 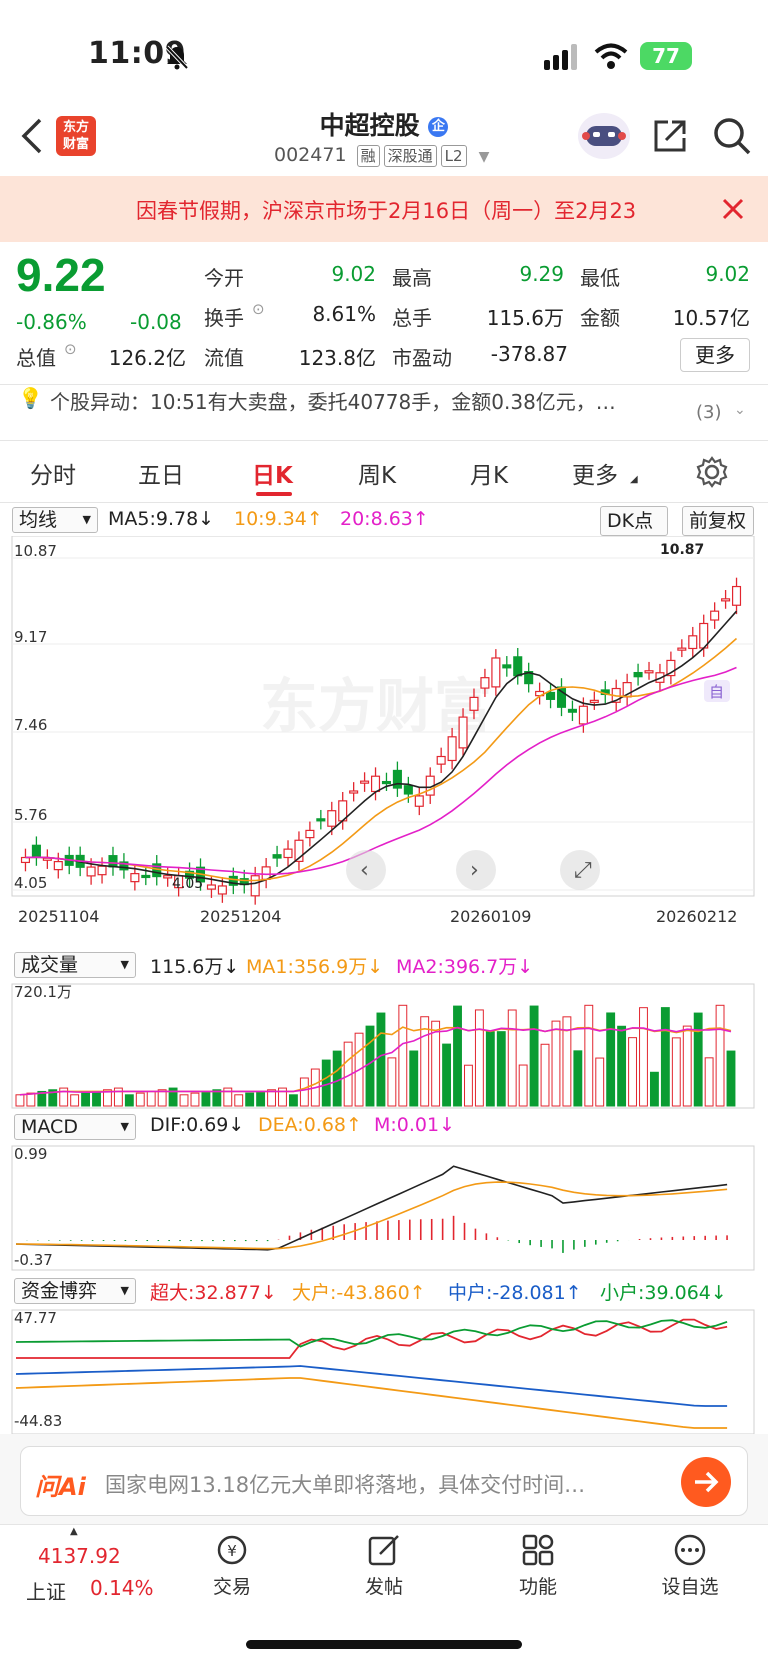 I want to click on share-icon, so click(x=670, y=136).